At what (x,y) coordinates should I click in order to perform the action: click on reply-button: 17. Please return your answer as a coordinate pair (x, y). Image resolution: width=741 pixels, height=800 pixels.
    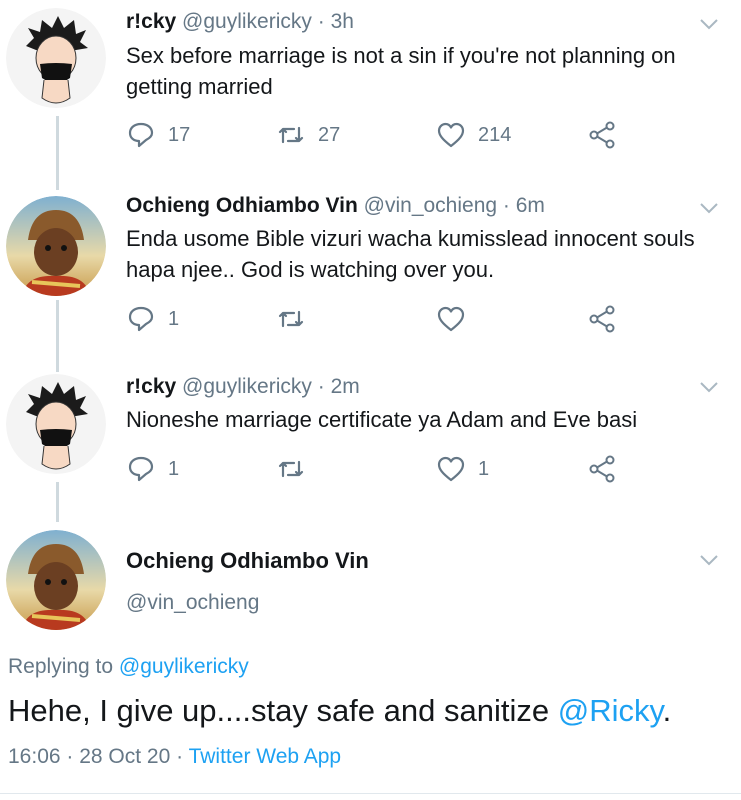
    Looking at the image, I should click on (158, 135).